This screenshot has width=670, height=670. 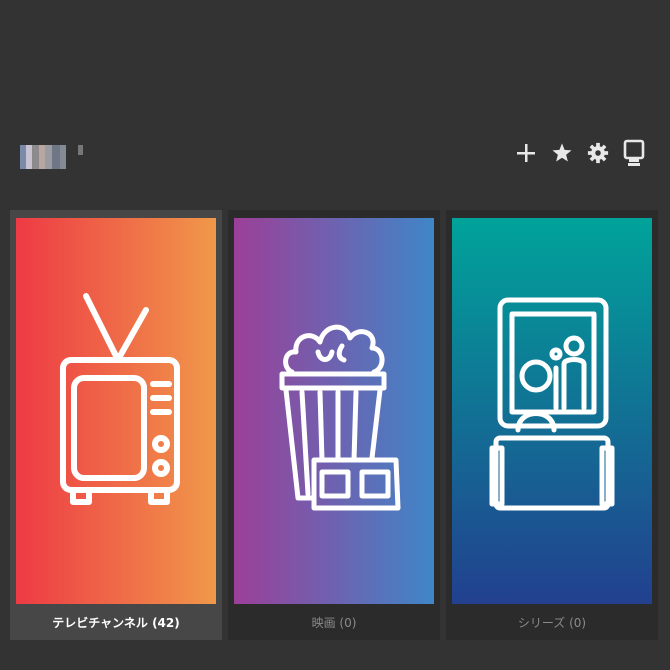 What do you see at coordinates (598, 153) in the screenshot?
I see `gear-icon` at bounding box center [598, 153].